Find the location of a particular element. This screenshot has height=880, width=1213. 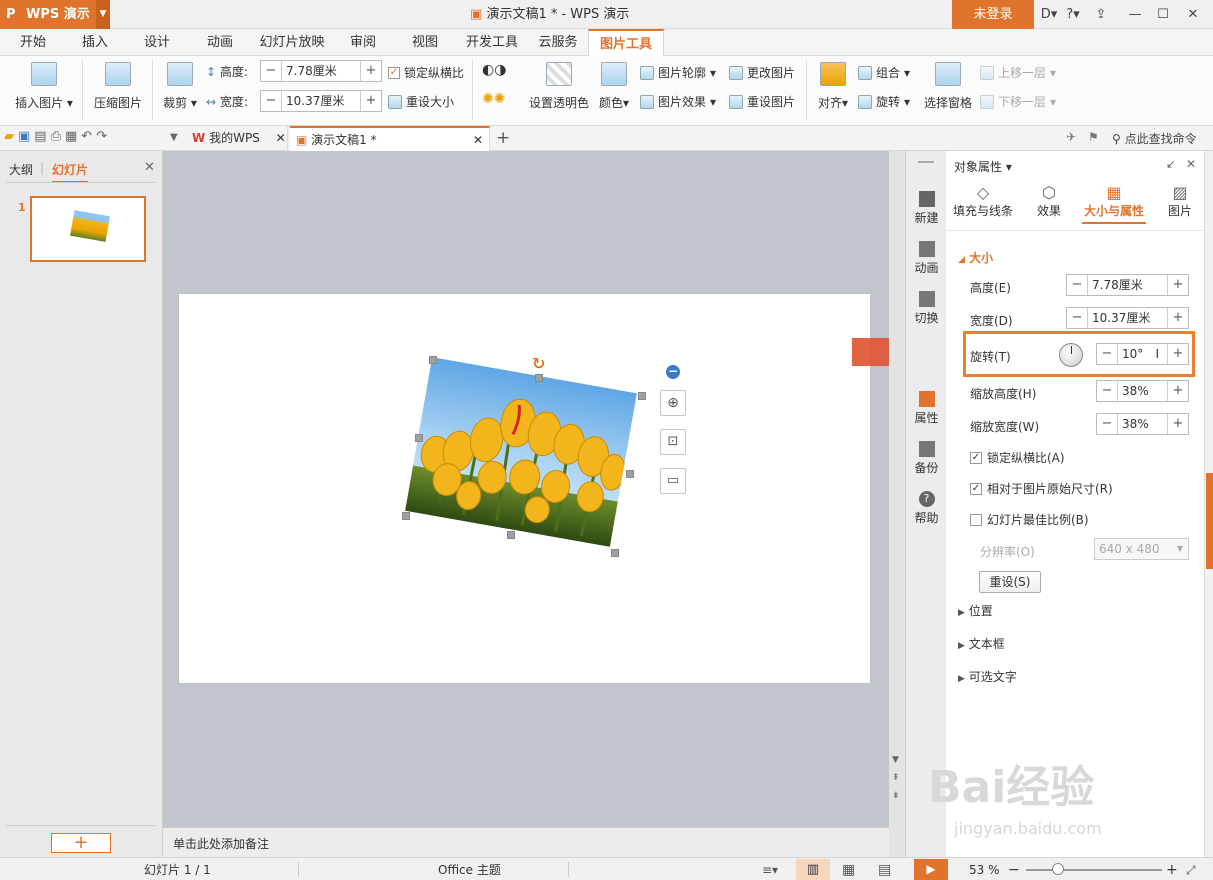

tab-start: 开始 is located at coordinates (33, 42).